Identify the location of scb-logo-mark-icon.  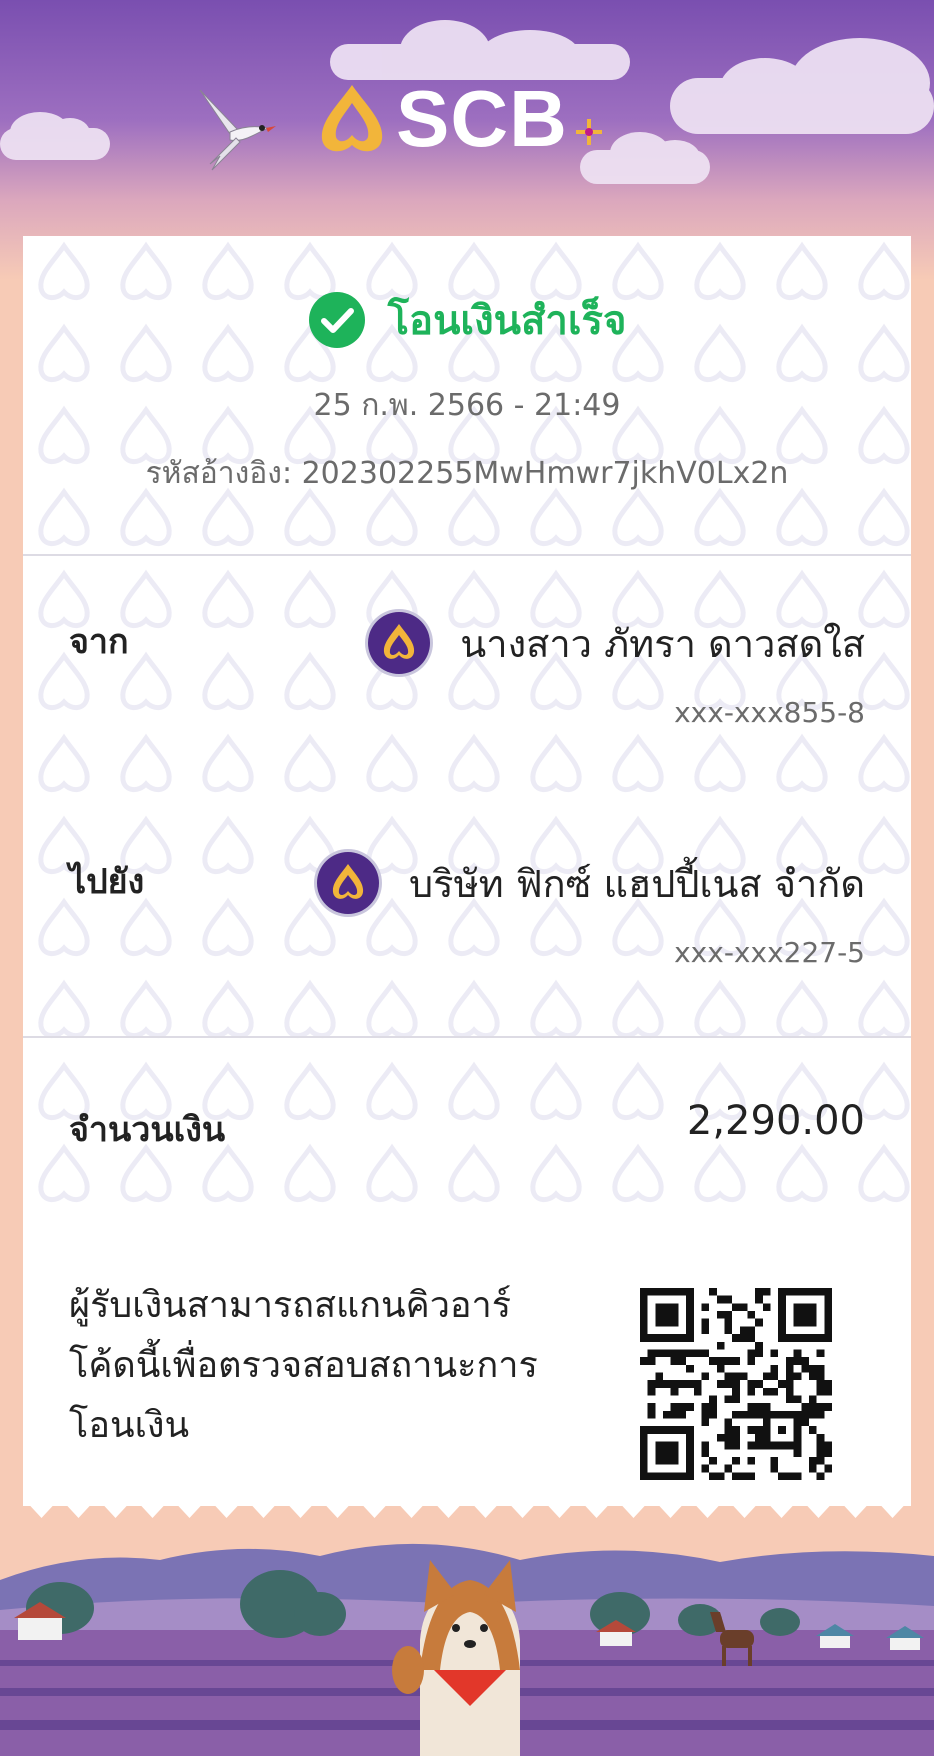
(352, 118).